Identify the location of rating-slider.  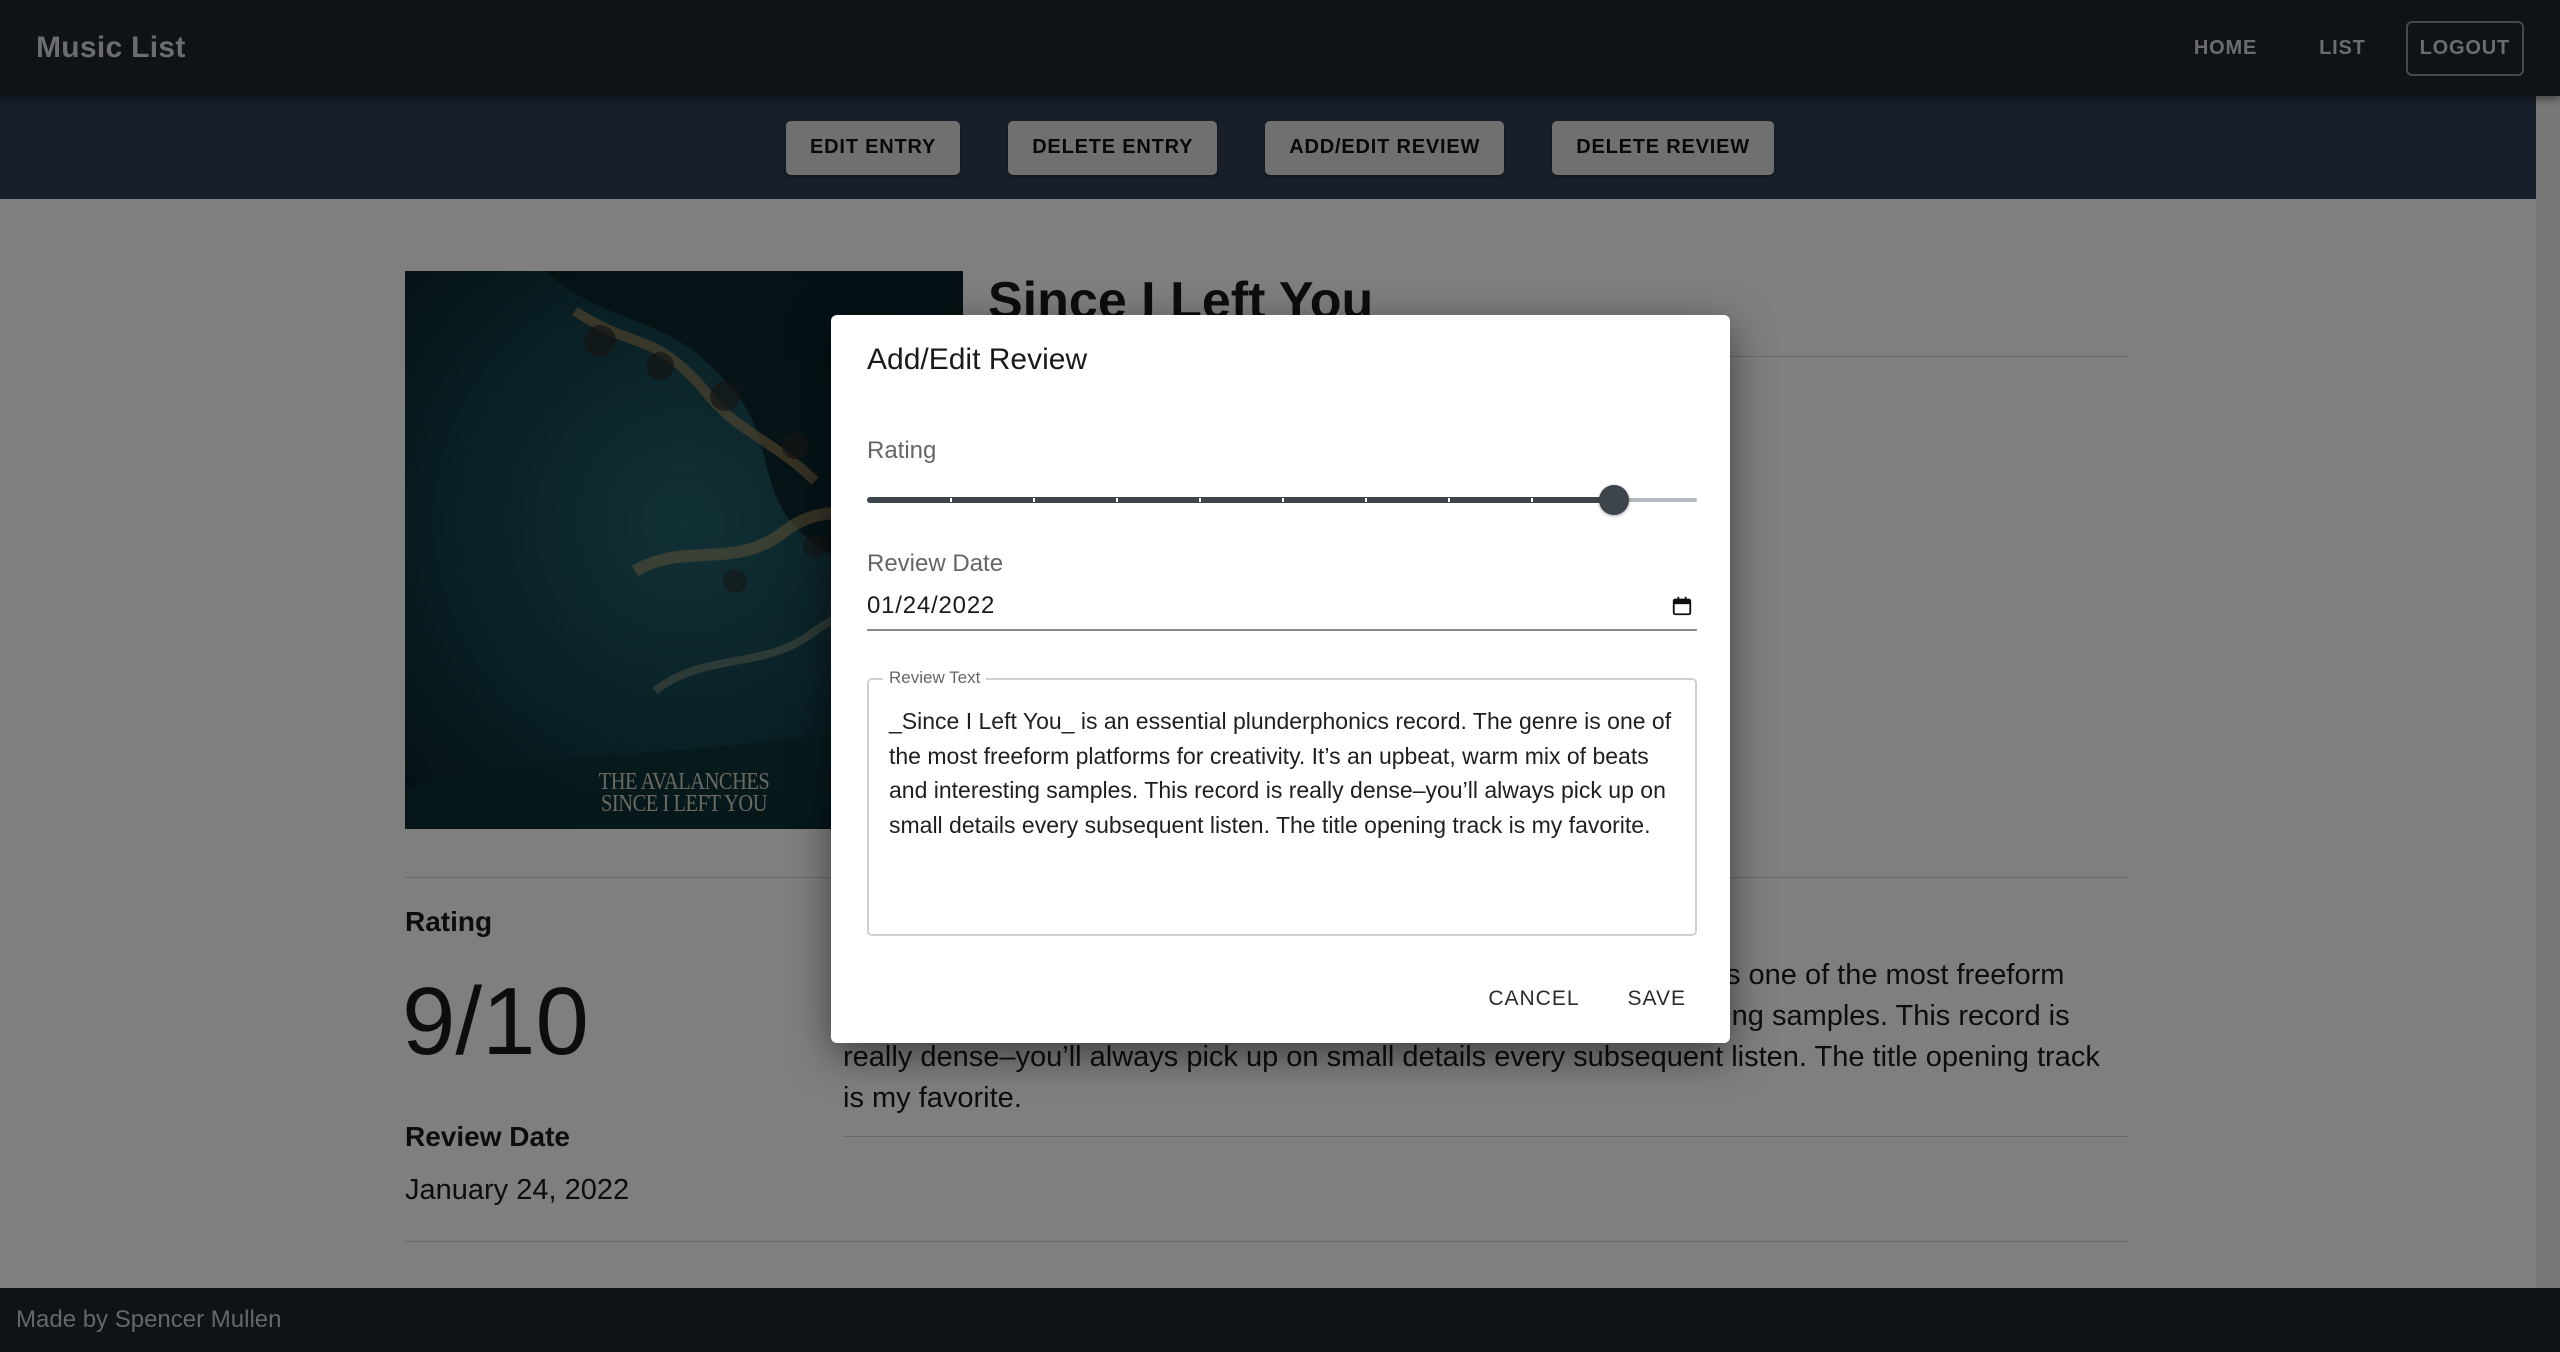
(1282, 500).